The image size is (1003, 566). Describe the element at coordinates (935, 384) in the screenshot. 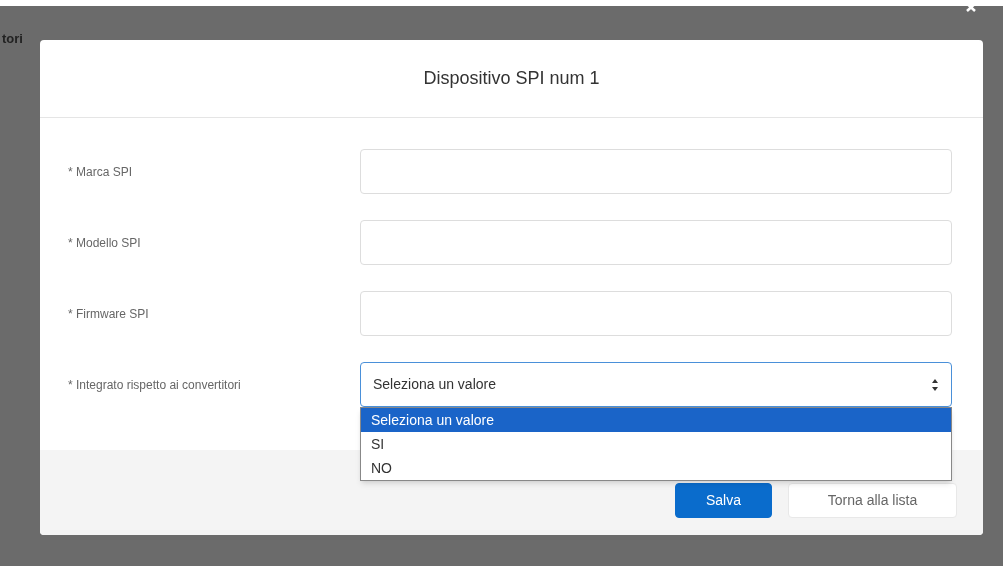

I see `sort-arrows-icon` at that location.